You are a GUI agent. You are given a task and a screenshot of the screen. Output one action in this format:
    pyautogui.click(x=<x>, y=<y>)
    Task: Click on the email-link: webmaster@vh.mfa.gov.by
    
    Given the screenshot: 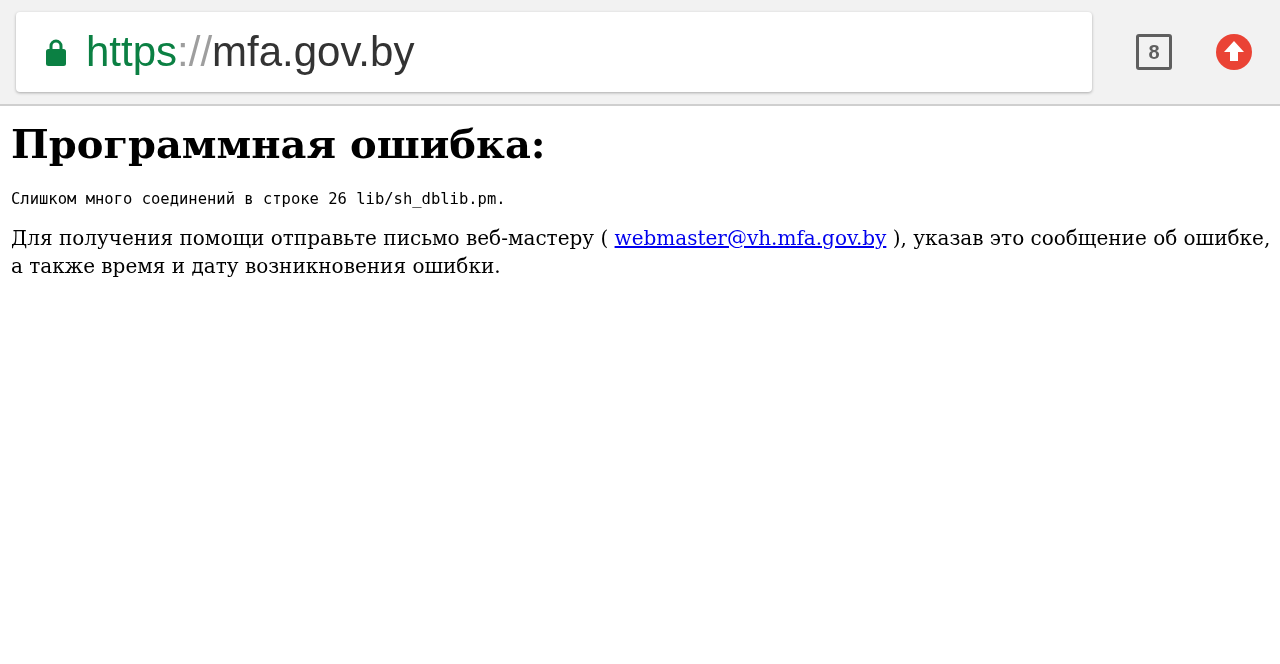 What is the action you would take?
    pyautogui.click(x=750, y=238)
    